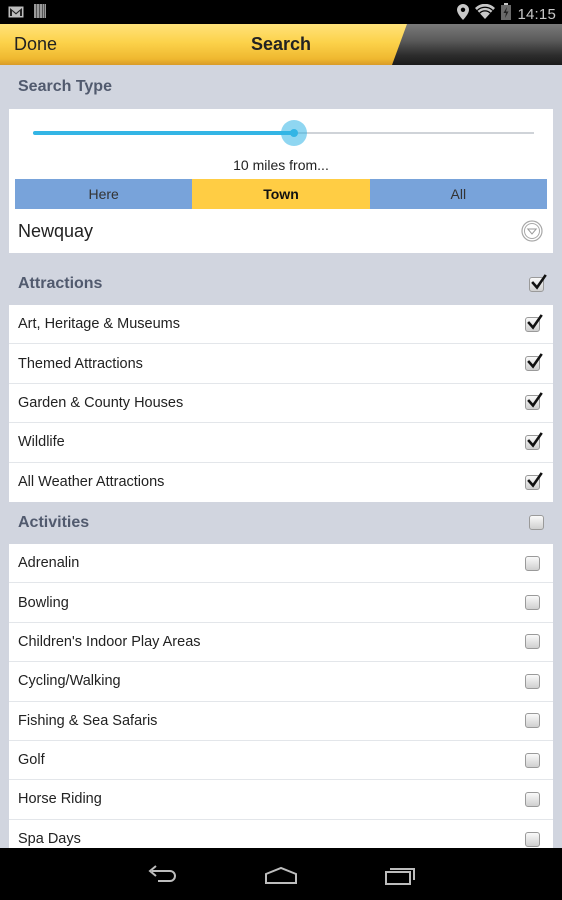 The image size is (562, 900). I want to click on town-name: Newquay, so click(56, 230).